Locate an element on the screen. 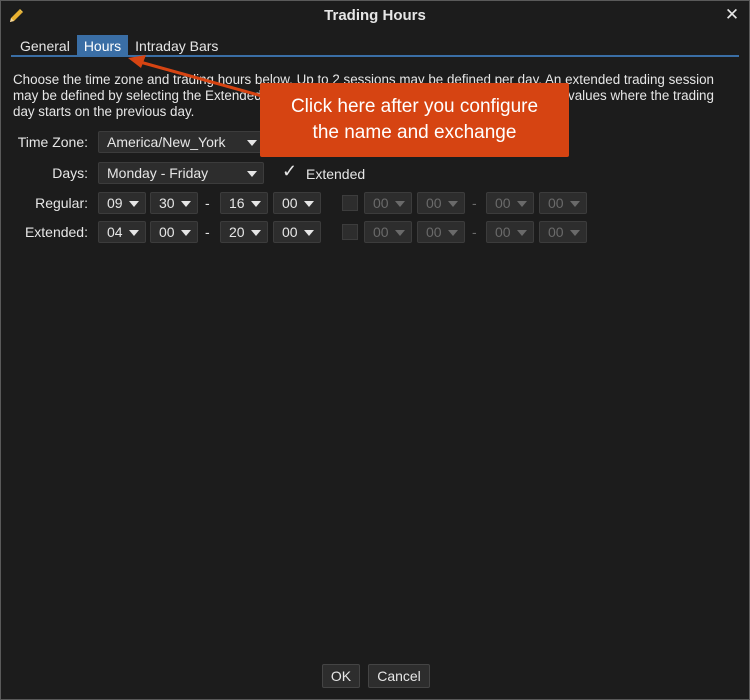 This screenshot has width=750, height=700. tab-bar: General Hours Intraday Bars is located at coordinates (119, 46).